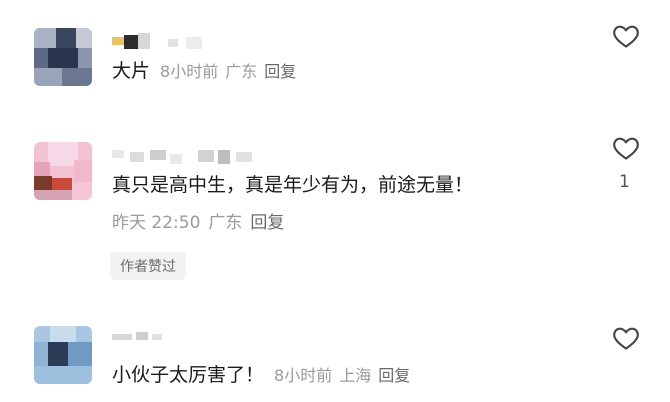 Image resolution: width=670 pixels, height=402 pixels. Describe the element at coordinates (202, 220) in the screenshot. I see `comment-meta: 昨天 22:50 广东 回复` at that location.